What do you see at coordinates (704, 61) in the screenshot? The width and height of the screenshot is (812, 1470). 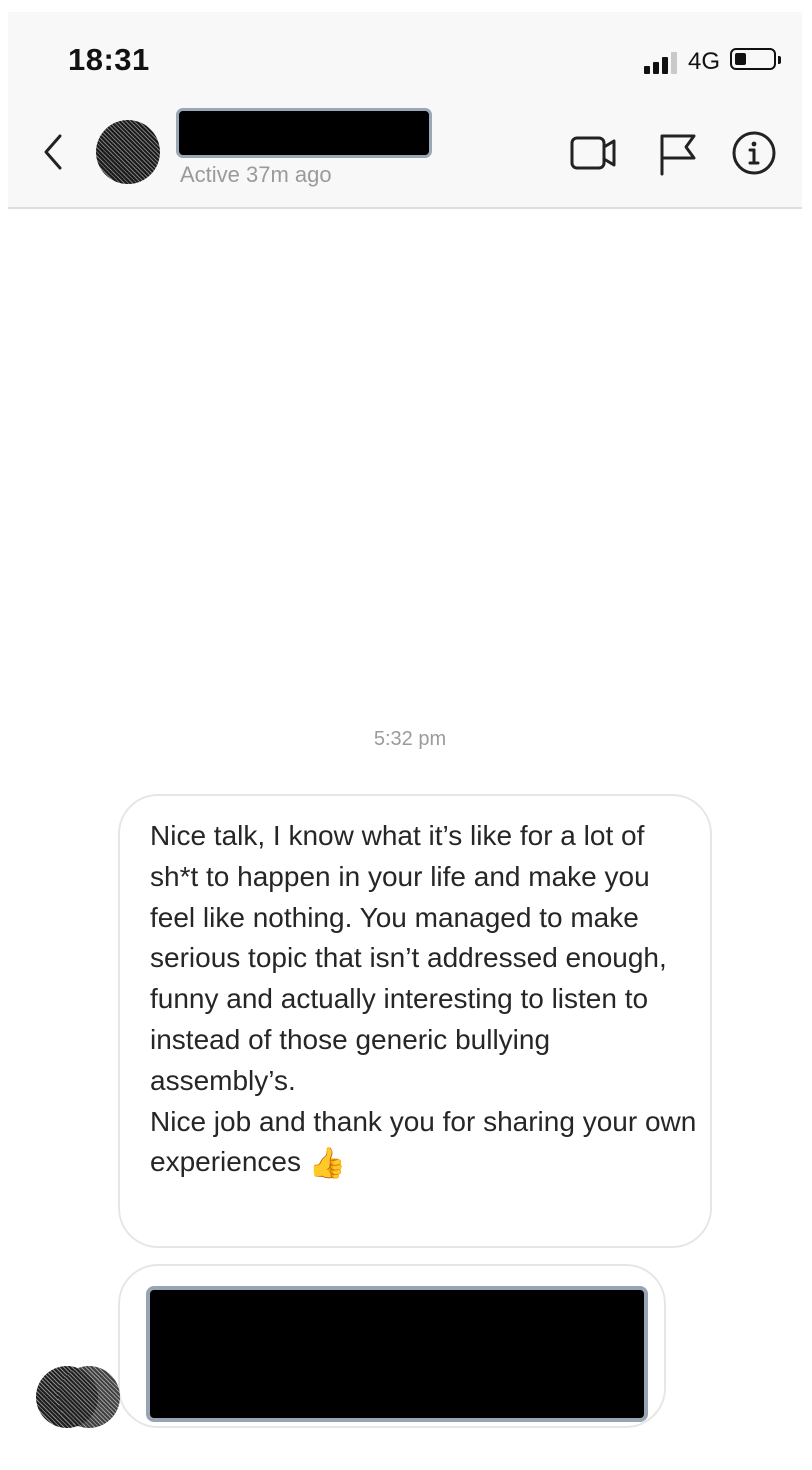 I see `network-type: 4G` at bounding box center [704, 61].